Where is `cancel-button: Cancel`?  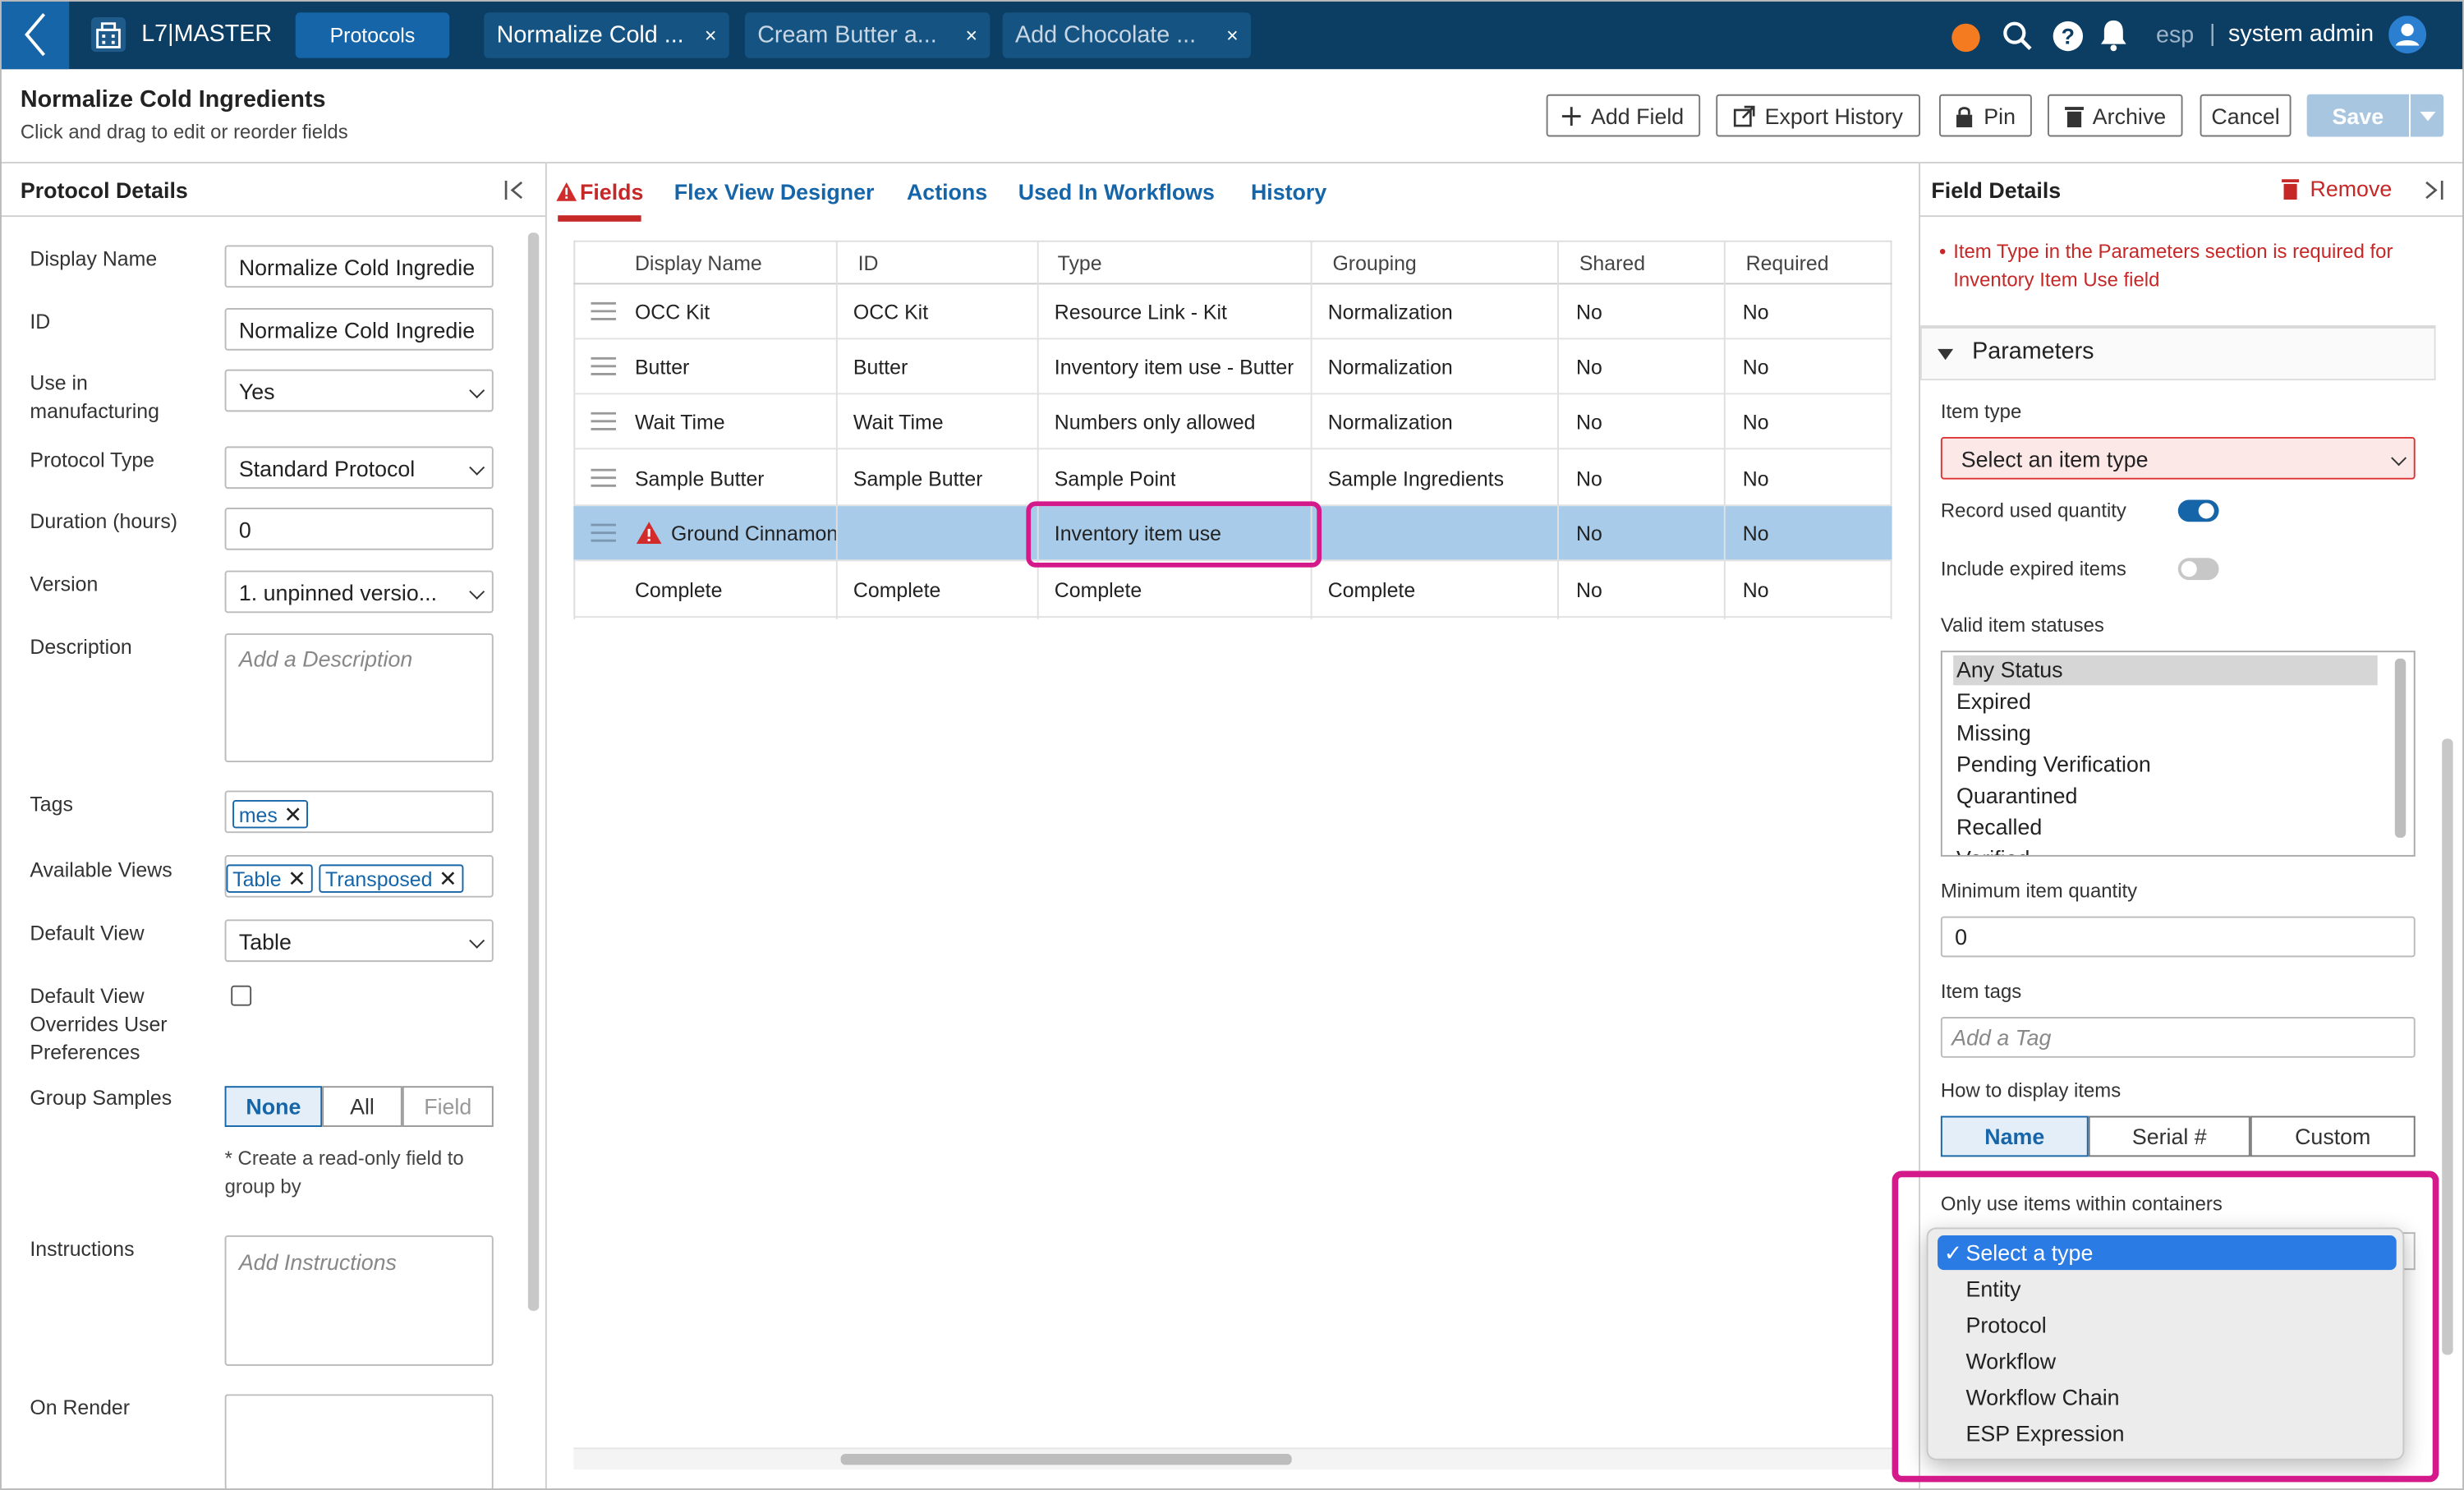 cancel-button: Cancel is located at coordinates (2246, 116).